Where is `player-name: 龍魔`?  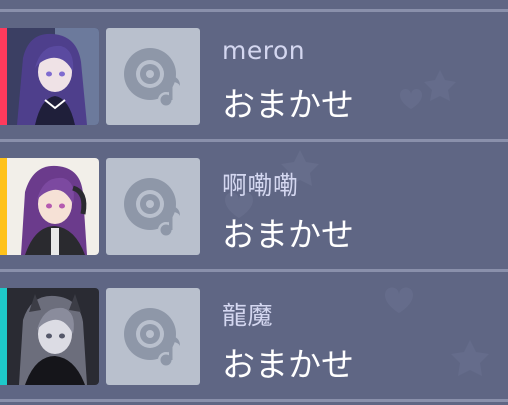 player-name: 龍魔 is located at coordinates (248, 315).